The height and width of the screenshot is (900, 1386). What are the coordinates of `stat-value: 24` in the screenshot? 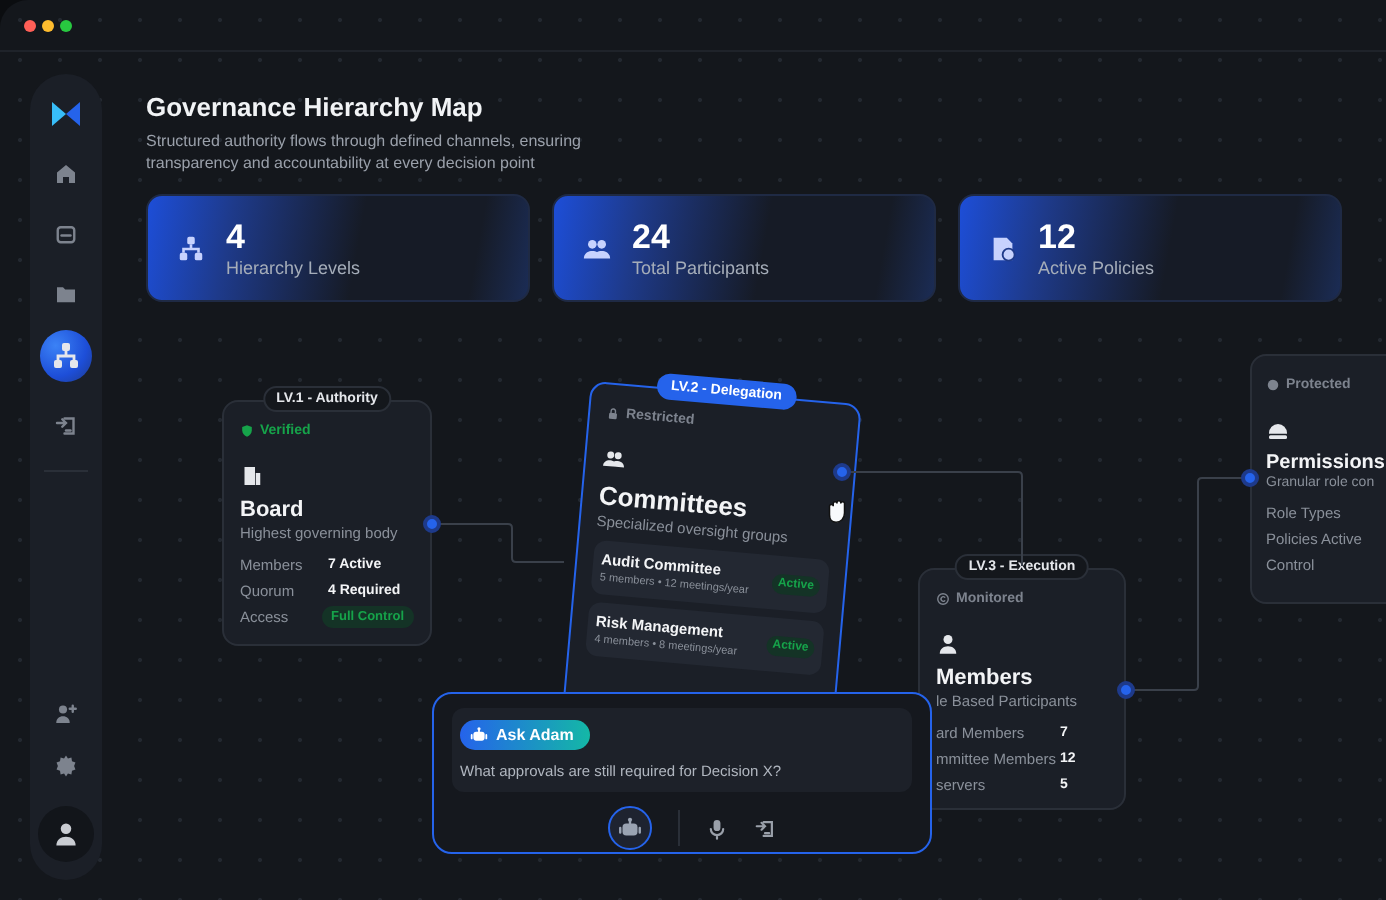 It's located at (652, 236).